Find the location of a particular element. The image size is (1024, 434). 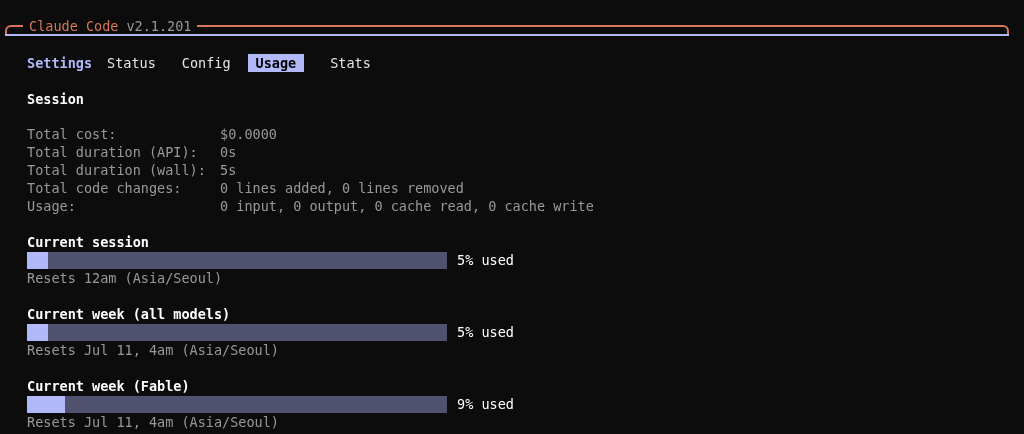

stat-value: 0 input, 0 output, 0 cache read, 0 cache write is located at coordinates (407, 206).